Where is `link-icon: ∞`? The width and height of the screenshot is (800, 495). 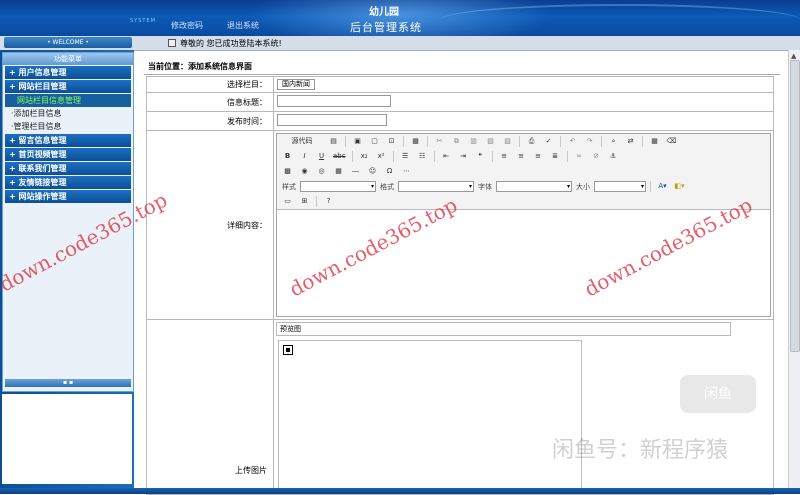 link-icon: ∞ is located at coordinates (579, 156).